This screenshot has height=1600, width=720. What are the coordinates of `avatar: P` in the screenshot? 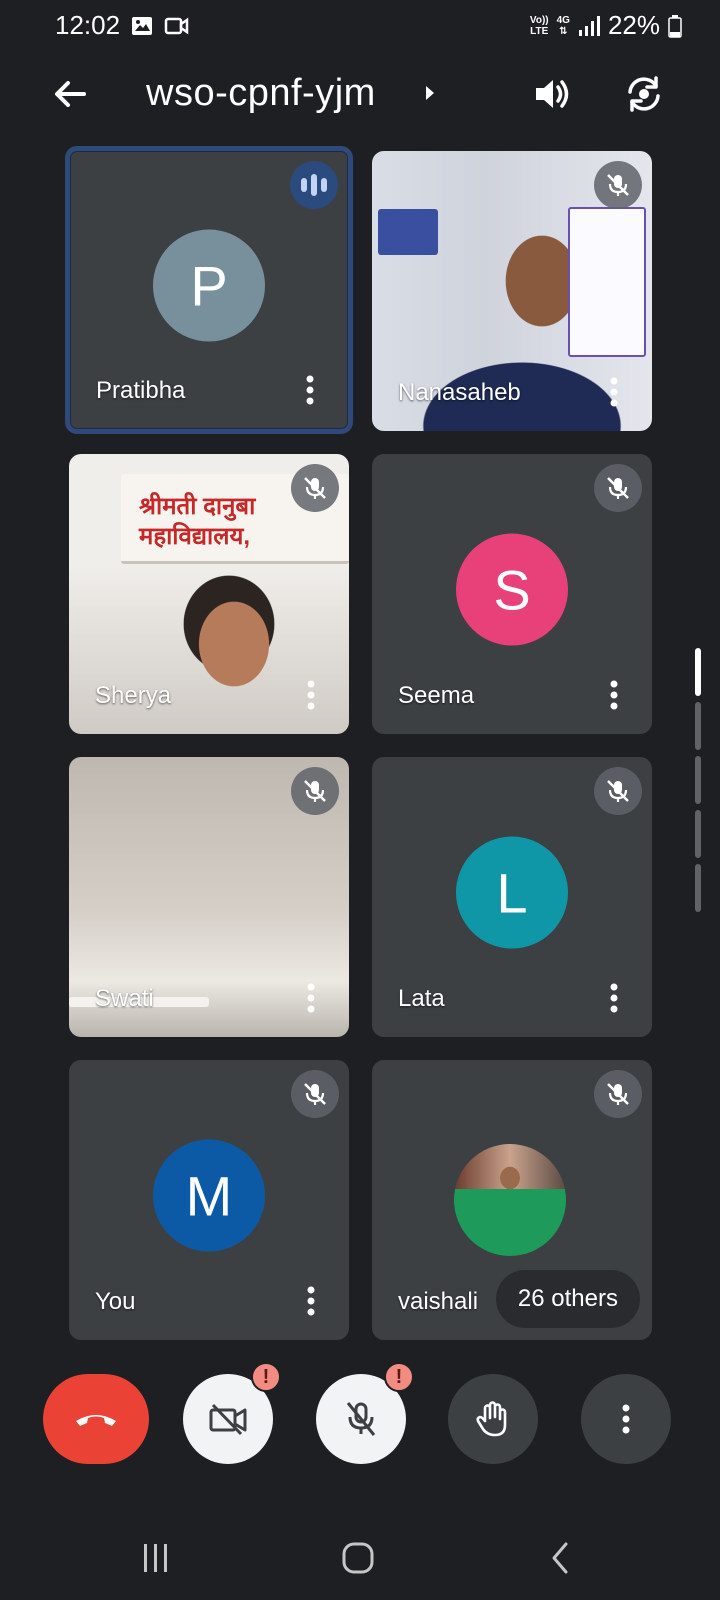 It's located at (209, 285).